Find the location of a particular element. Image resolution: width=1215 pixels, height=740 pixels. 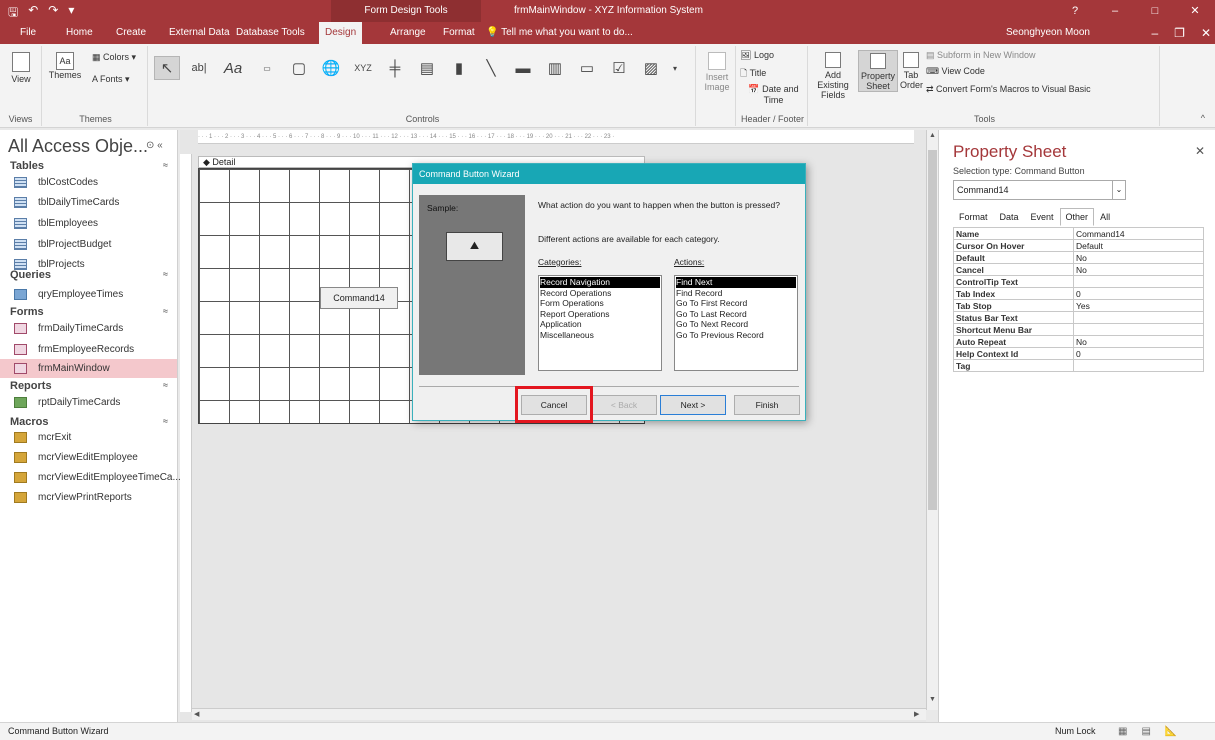

scroll-right-icon: ▶ is located at coordinates (916, 714).